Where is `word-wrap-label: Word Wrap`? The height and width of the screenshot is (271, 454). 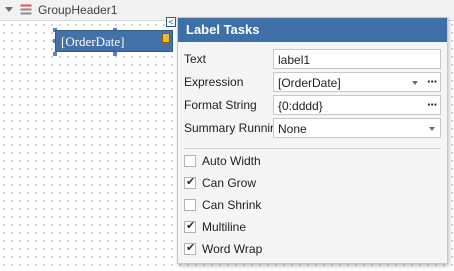 word-wrap-label: Word Wrap is located at coordinates (232, 249).